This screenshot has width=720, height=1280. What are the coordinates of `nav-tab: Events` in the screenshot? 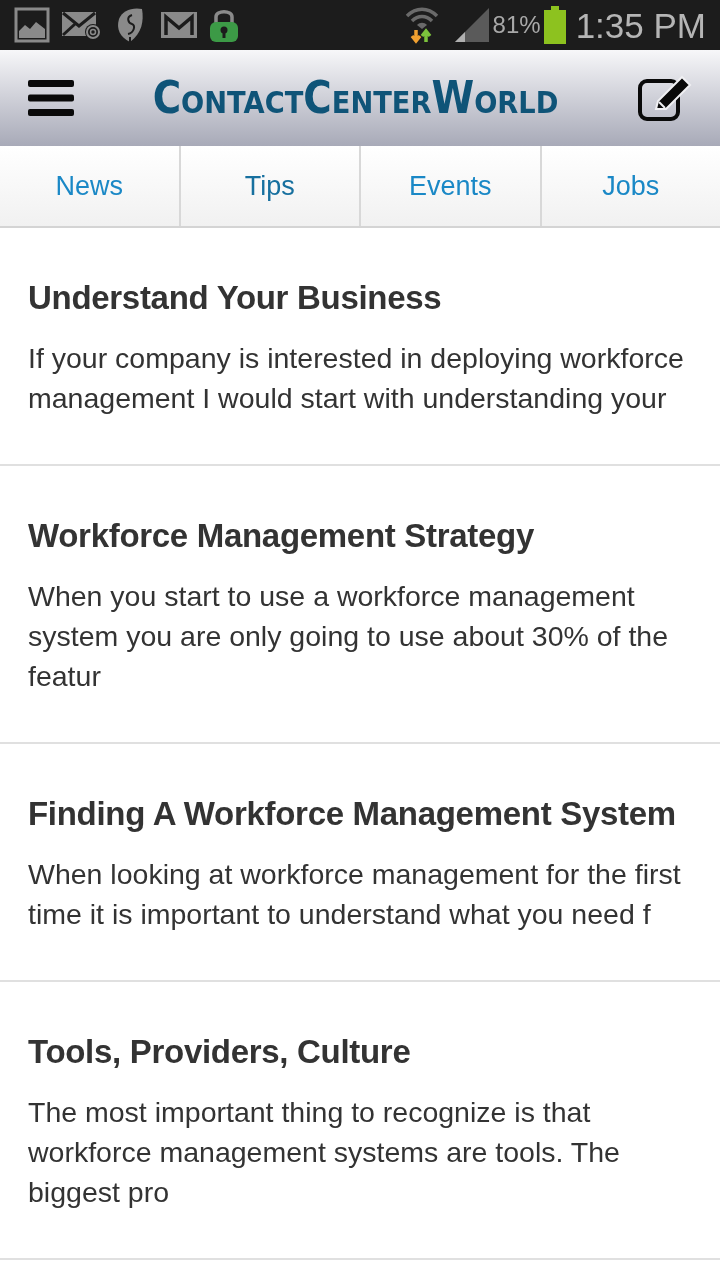 It's located at (449, 186).